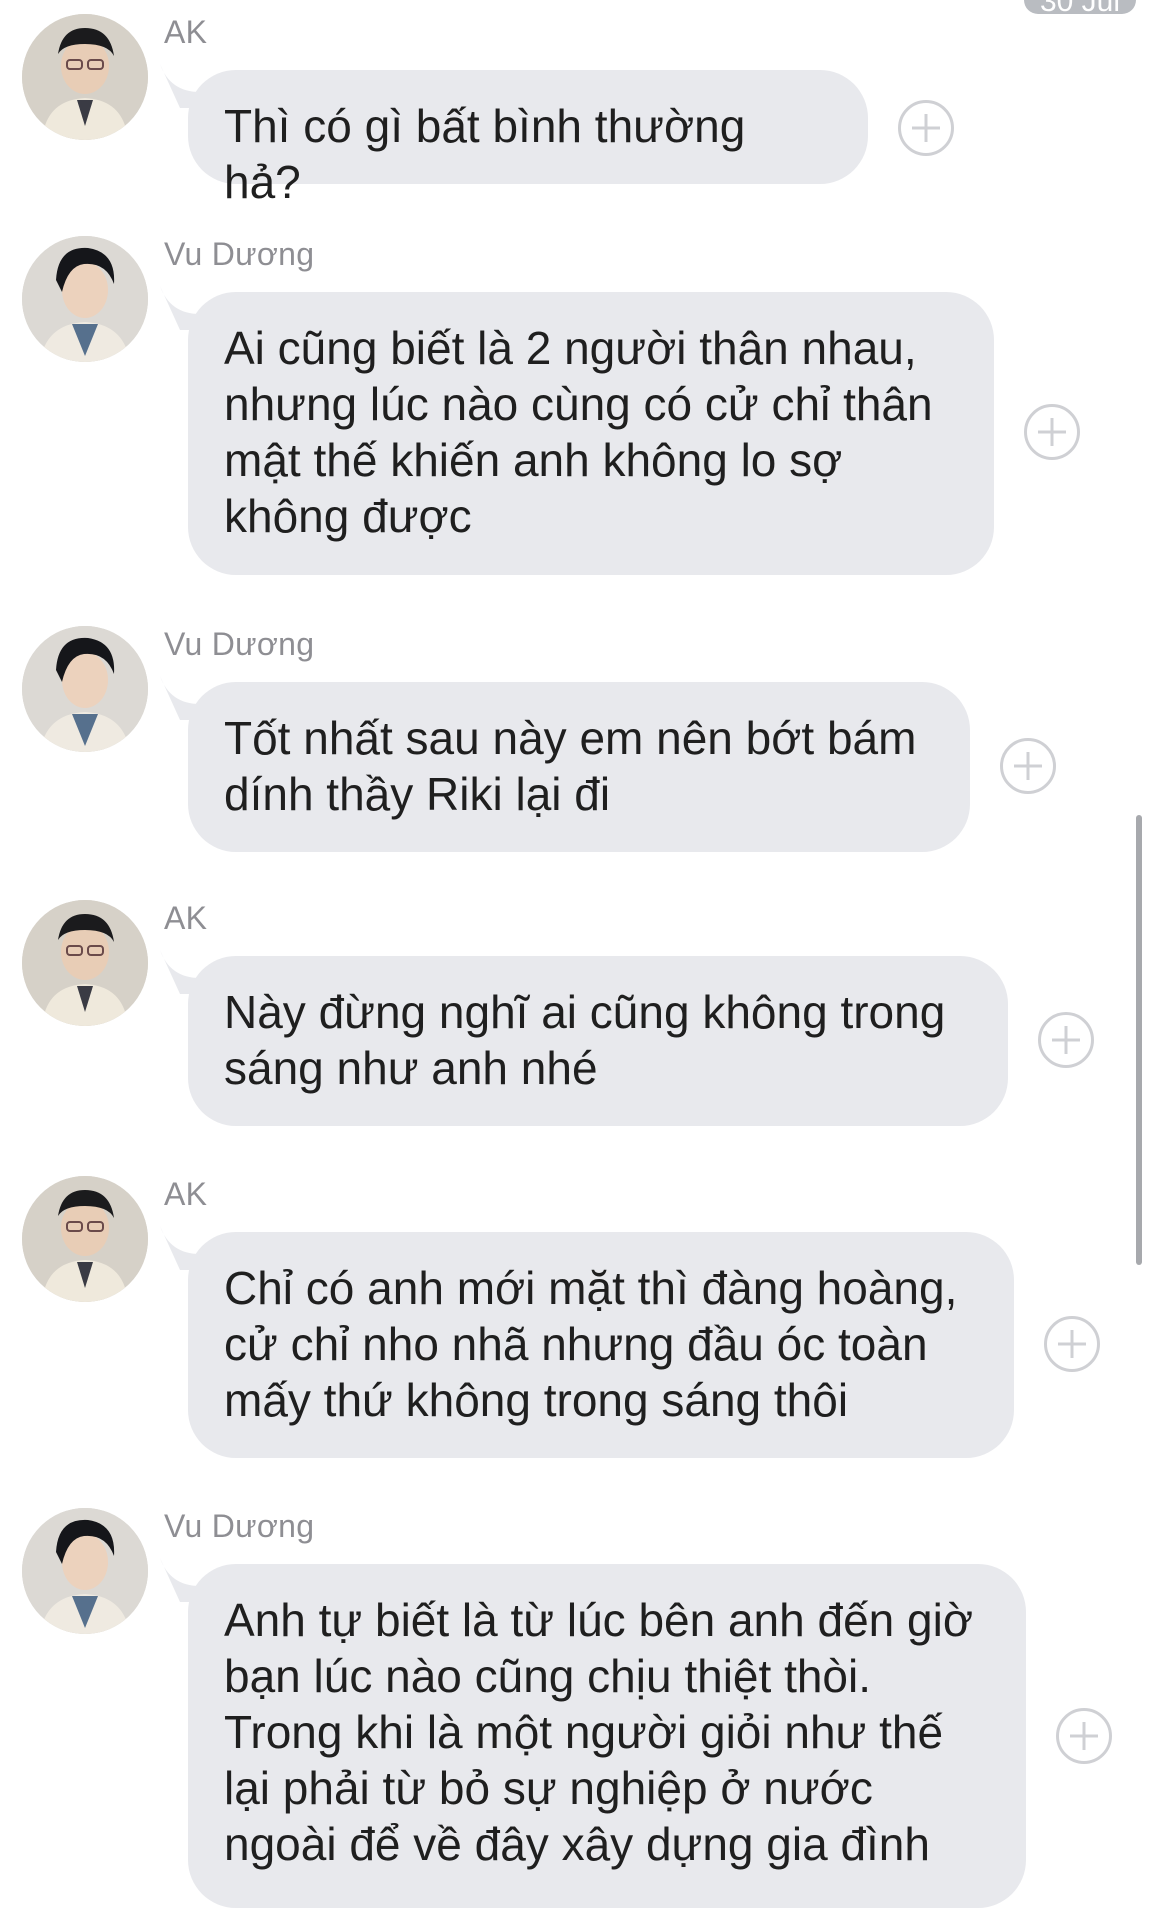 The height and width of the screenshot is (1920, 1154). Describe the element at coordinates (528, 139) in the screenshot. I see `message-bubble: Thì có gì bất bình thường hả?` at that location.